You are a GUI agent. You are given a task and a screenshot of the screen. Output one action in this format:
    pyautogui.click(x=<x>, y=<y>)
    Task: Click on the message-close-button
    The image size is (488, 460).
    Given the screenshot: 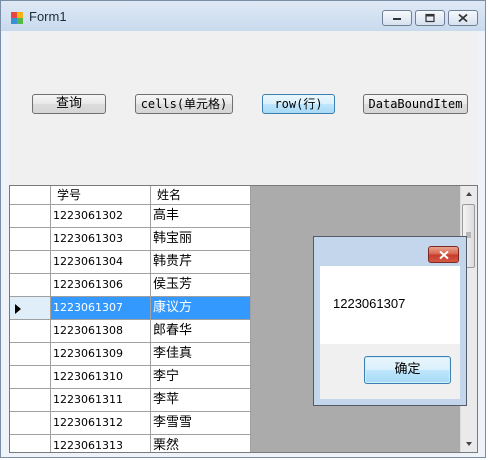 What is the action you would take?
    pyautogui.click(x=443, y=254)
    